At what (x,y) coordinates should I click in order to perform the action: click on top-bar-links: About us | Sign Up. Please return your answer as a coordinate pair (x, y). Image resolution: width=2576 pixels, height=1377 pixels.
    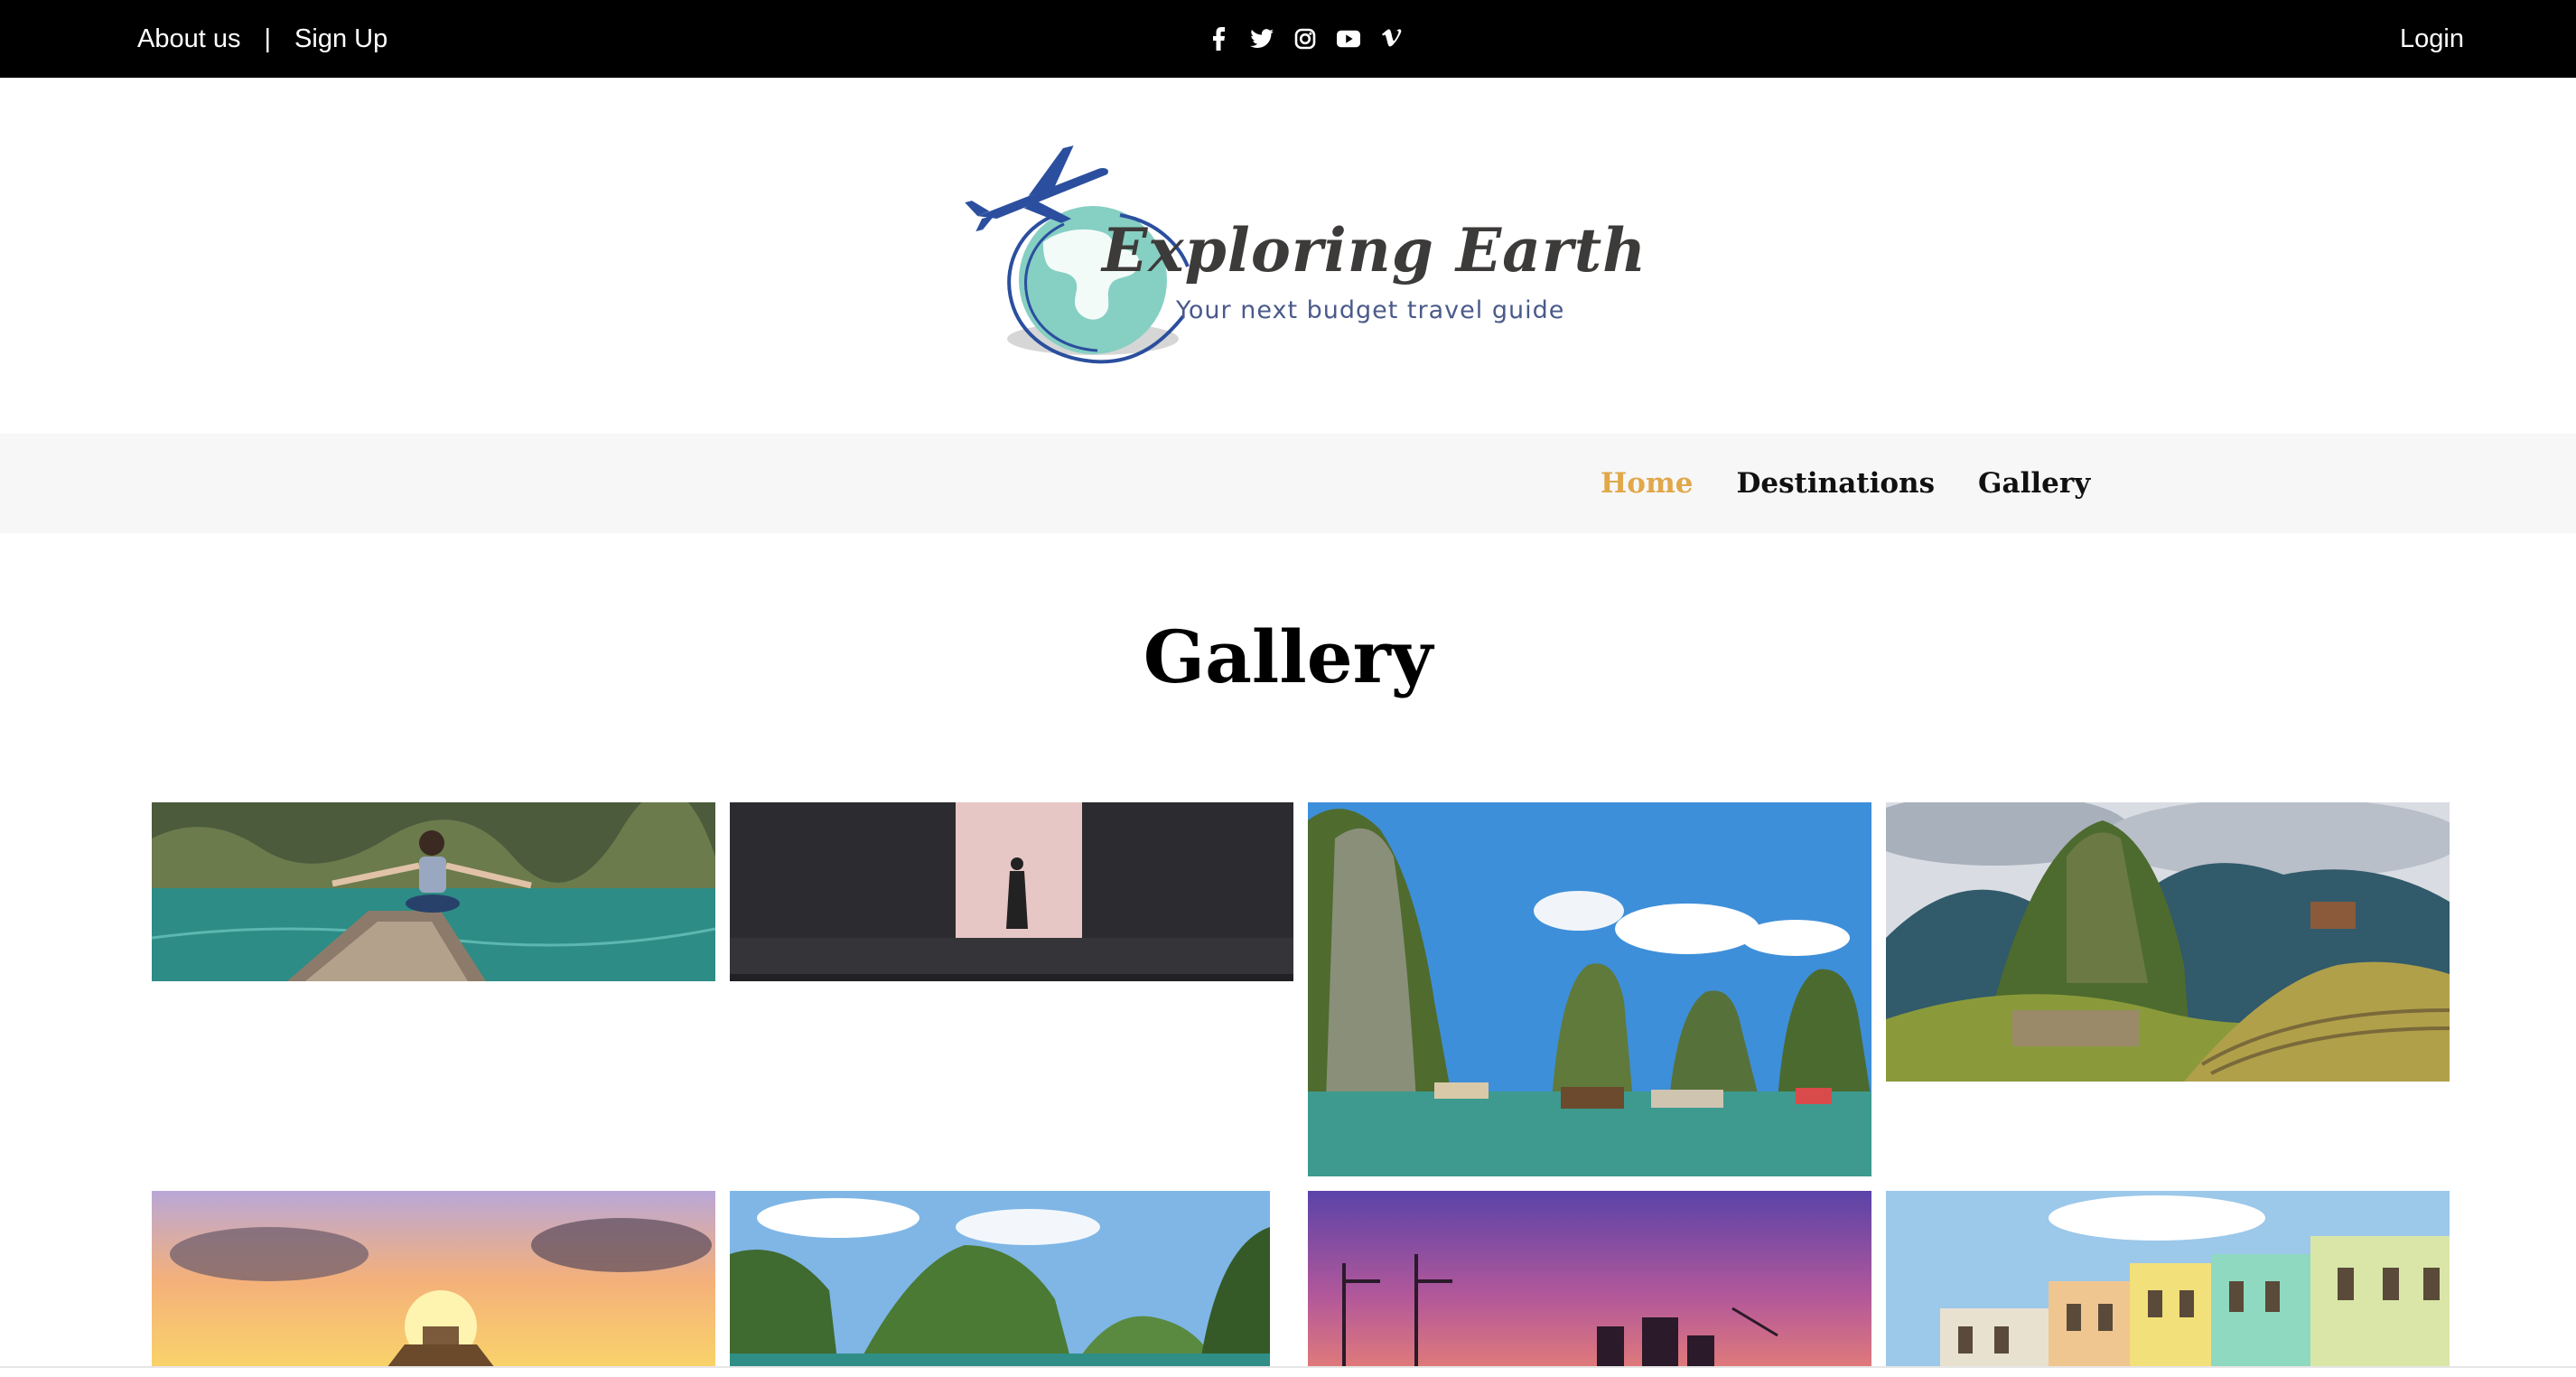
    Looking at the image, I should click on (262, 39).